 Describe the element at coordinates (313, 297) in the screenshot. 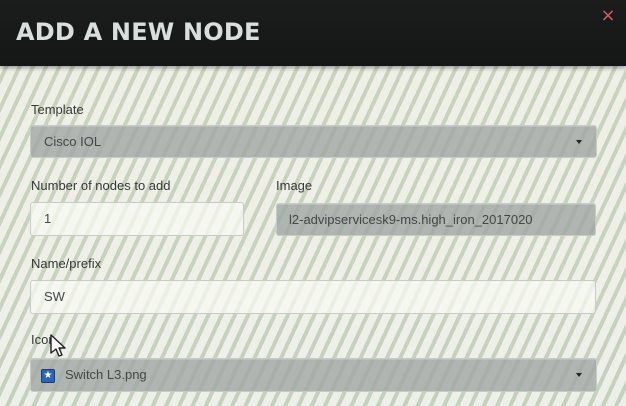

I see `name-prefix-input: SW` at that location.